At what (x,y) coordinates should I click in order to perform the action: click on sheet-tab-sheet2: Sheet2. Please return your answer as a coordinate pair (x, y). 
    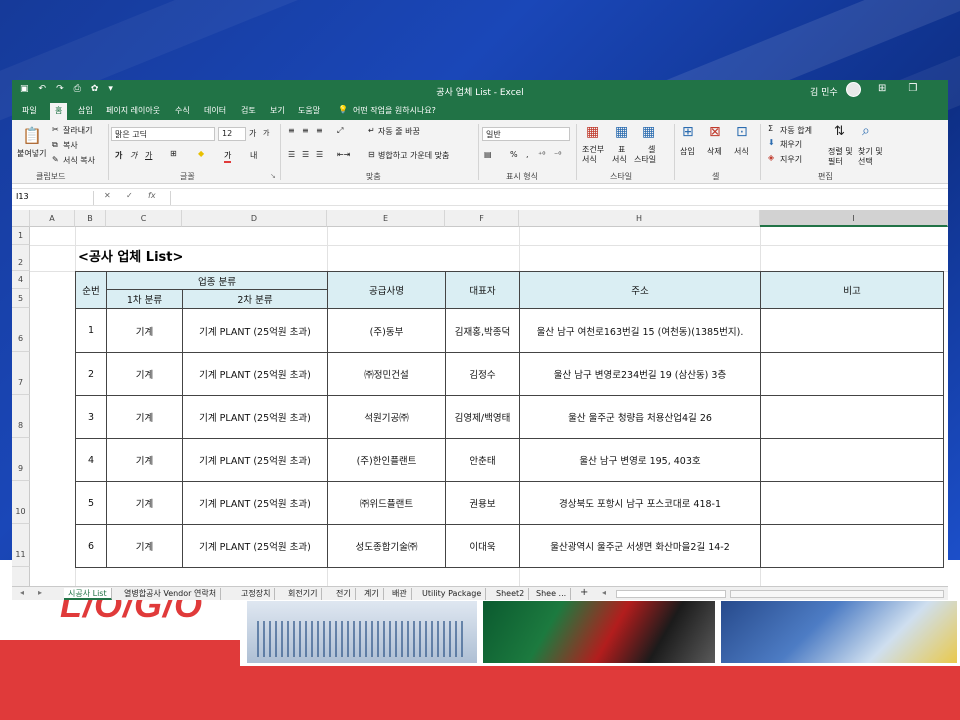
    Looking at the image, I should click on (511, 594).